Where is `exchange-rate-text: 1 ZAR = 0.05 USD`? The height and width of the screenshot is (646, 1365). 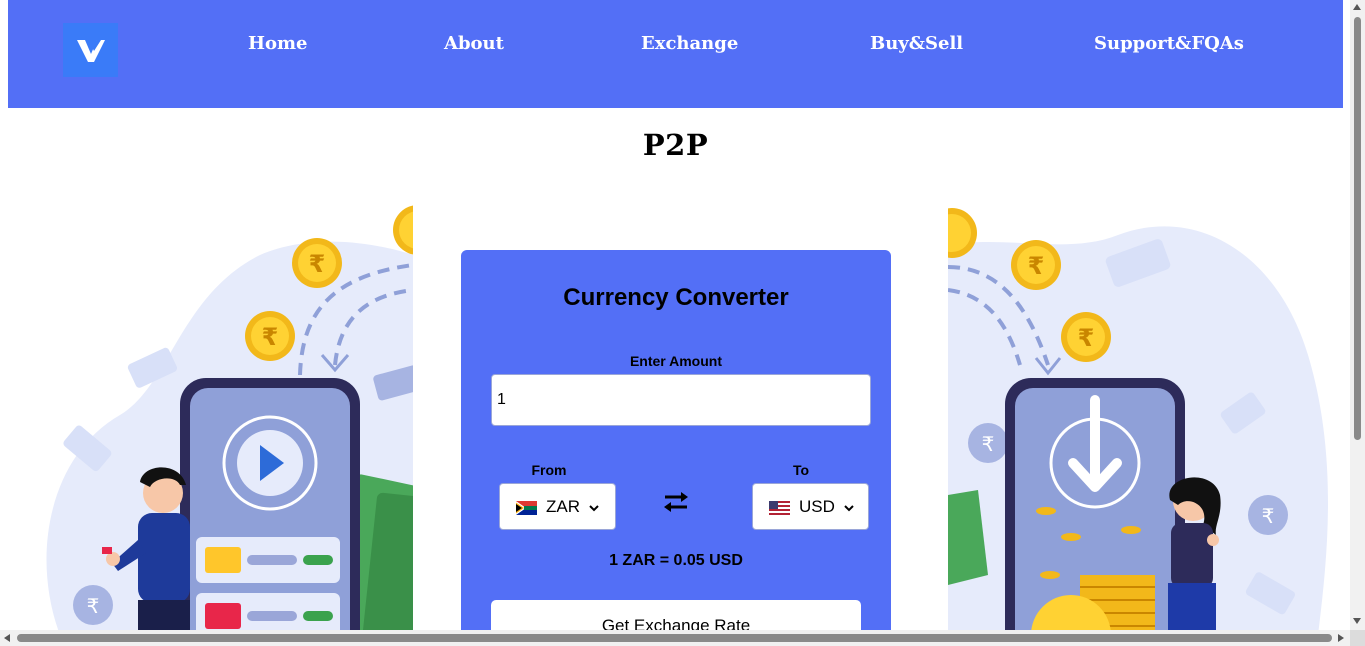 exchange-rate-text: 1 ZAR = 0.05 USD is located at coordinates (676, 560).